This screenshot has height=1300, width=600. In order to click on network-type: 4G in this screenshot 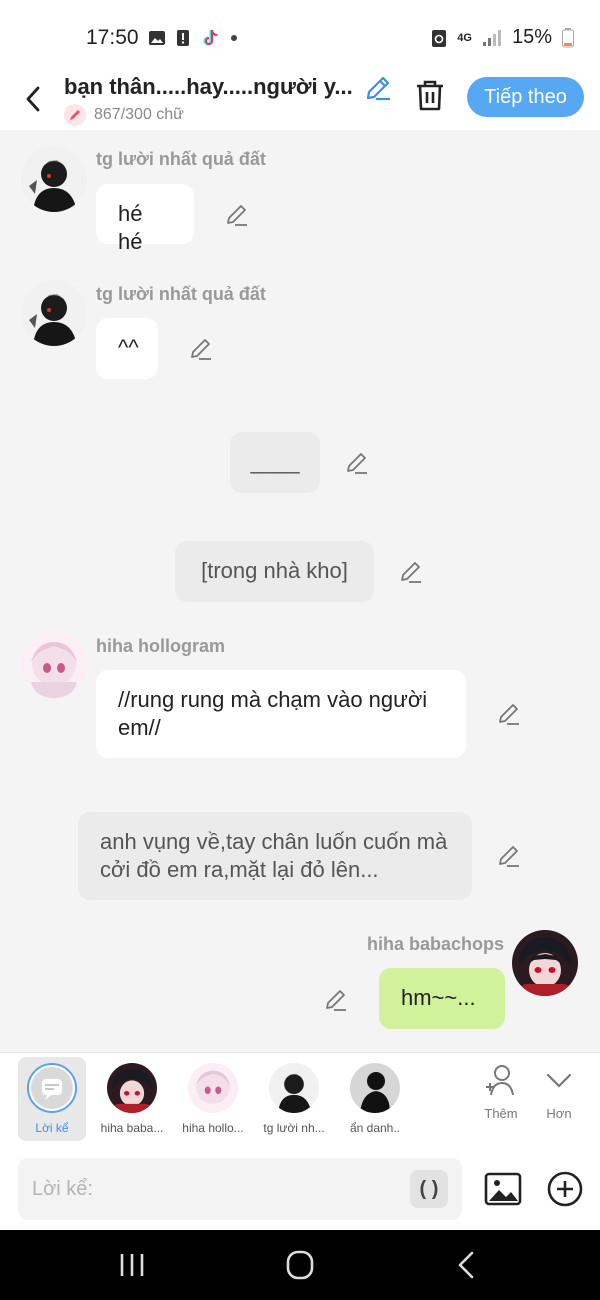, I will do `click(464, 37)`.